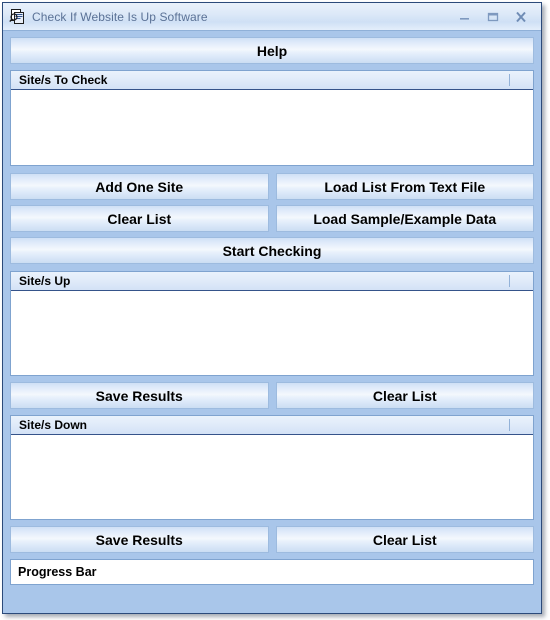 This screenshot has height=620, width=550. I want to click on progress-bar: Progress Bar, so click(272, 572).